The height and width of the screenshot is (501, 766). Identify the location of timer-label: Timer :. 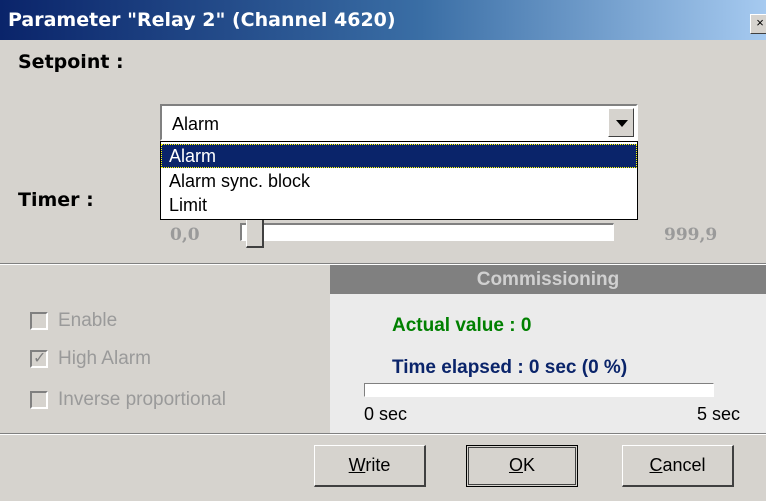
(56, 200).